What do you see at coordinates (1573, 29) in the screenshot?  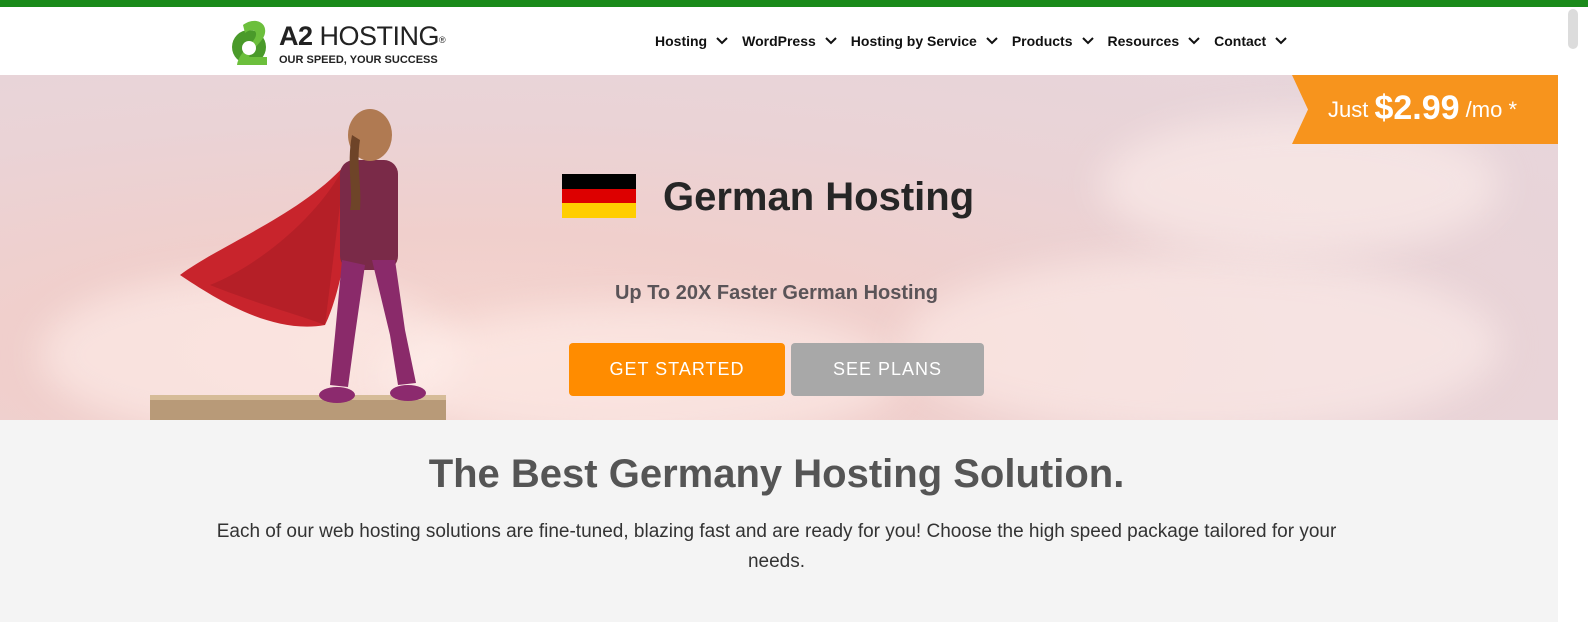 I see `scrollbar-thumb` at bounding box center [1573, 29].